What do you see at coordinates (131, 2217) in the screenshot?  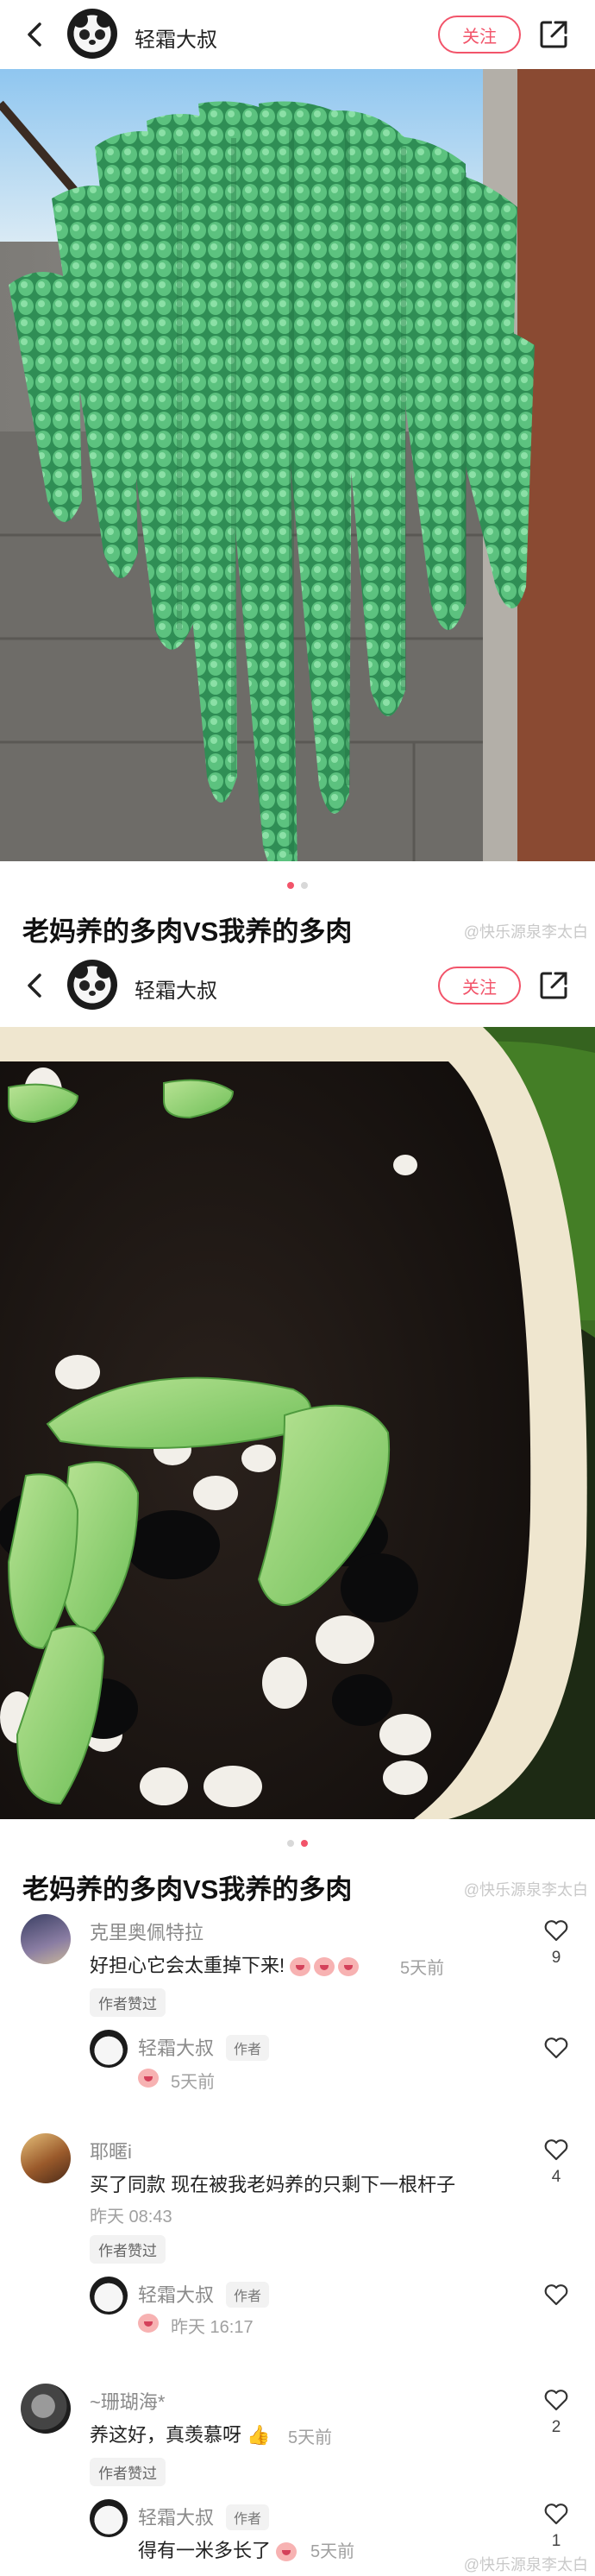 I see `comment-time: 昨天 08:43` at bounding box center [131, 2217].